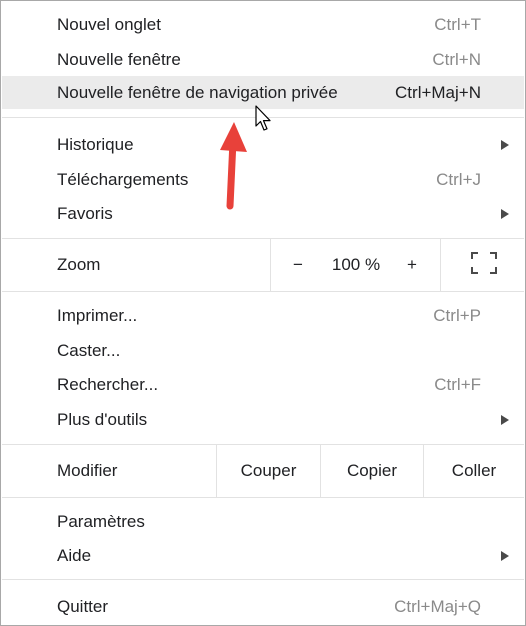 The width and height of the screenshot is (526, 626). I want to click on settings-label: Paramètres, so click(101, 521).